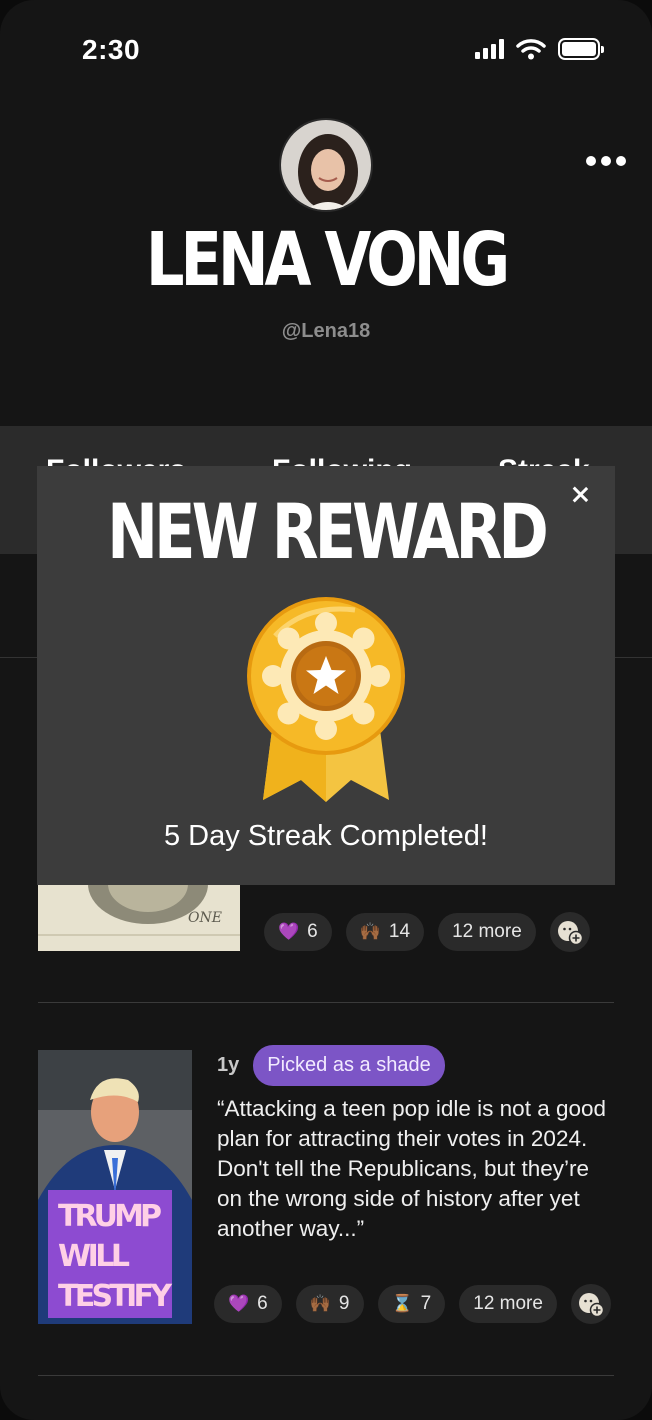  Describe the element at coordinates (581, 49) in the screenshot. I see `battery-icon` at that location.